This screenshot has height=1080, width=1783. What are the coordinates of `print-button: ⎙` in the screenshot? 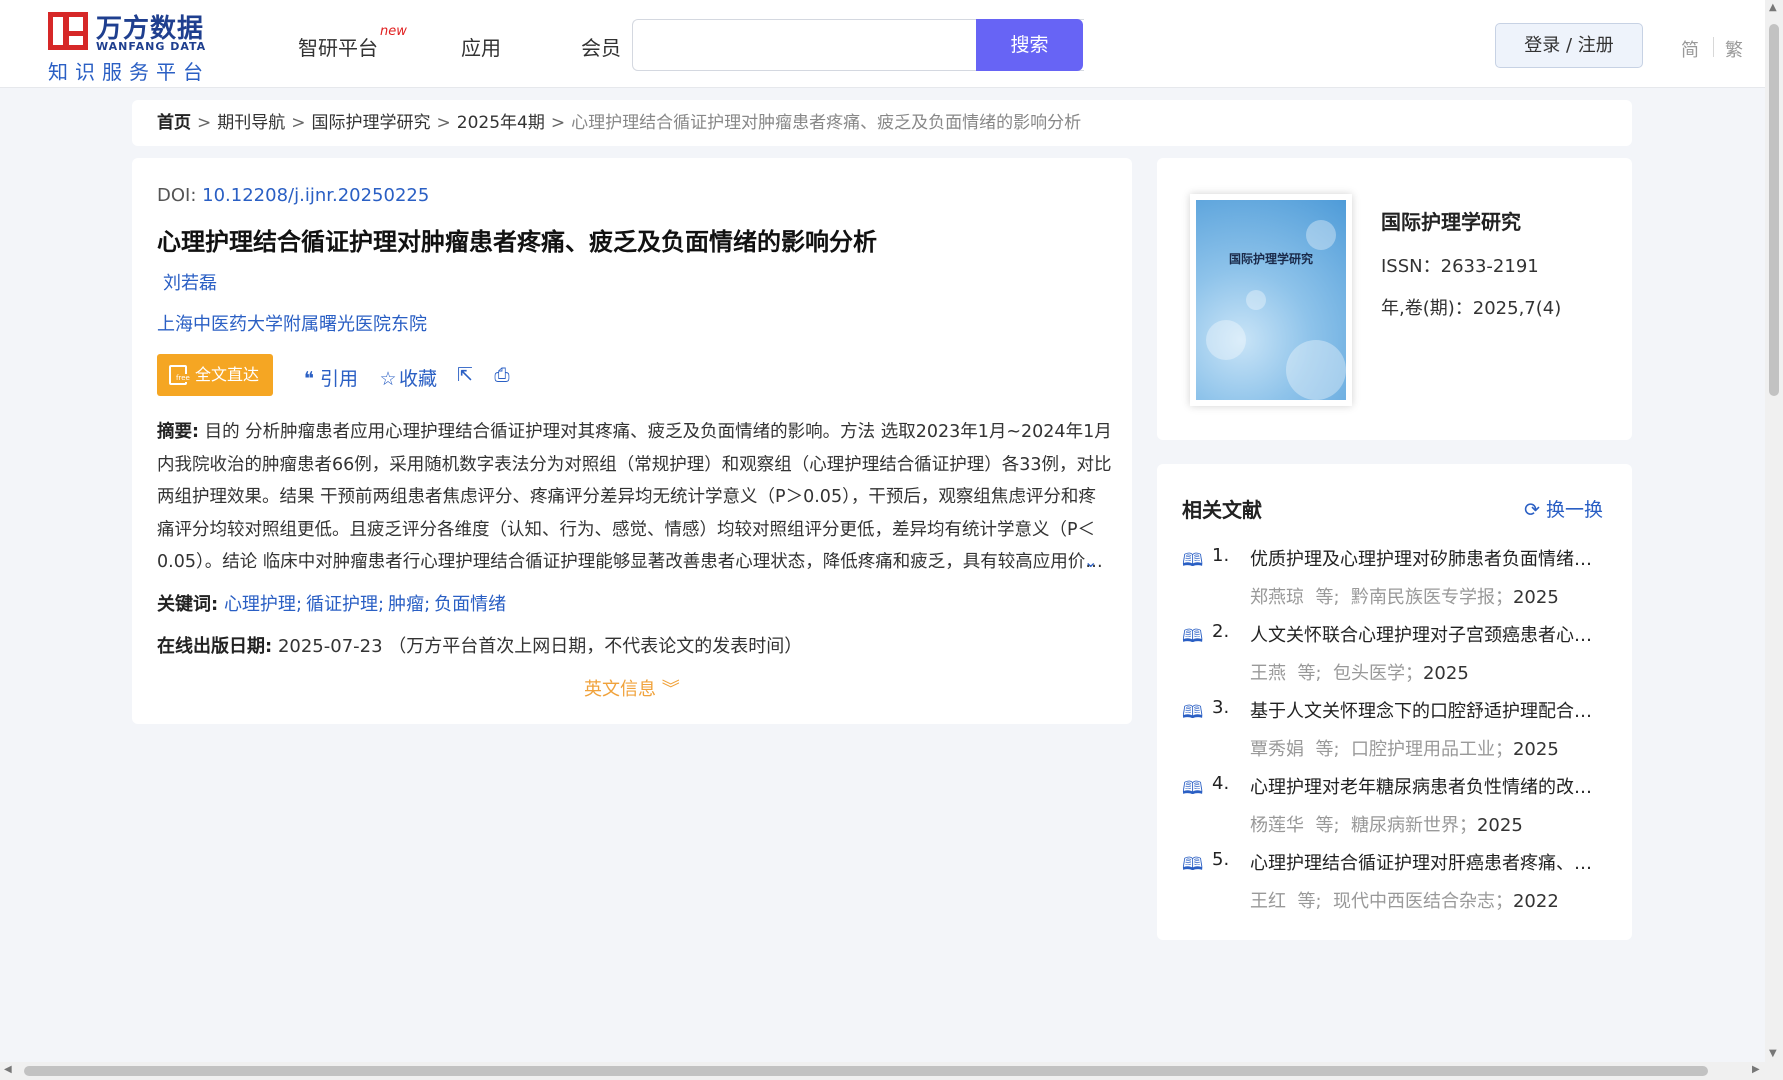 It's located at (502, 375).